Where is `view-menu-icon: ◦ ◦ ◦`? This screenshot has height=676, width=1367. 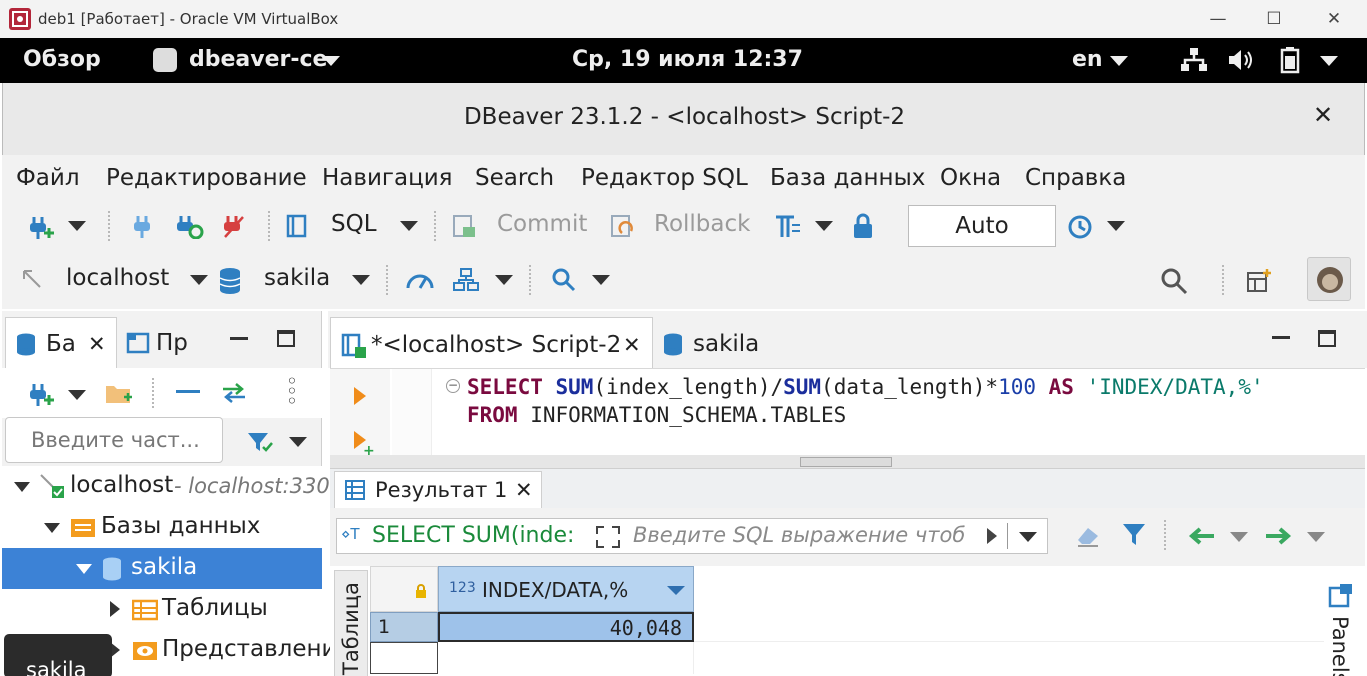
view-menu-icon: ◦ ◦ ◦ is located at coordinates (292, 391).